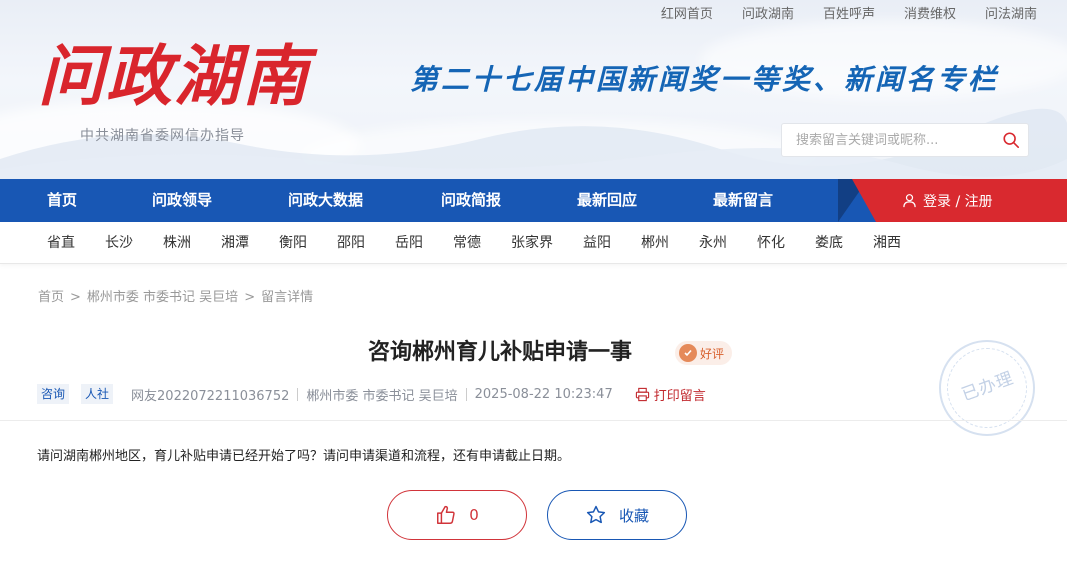 The height and width of the screenshot is (572, 1067). Describe the element at coordinates (162, 297) in the screenshot. I see `breadcrumb-target: 郴州市委 市委书记 吴巨培` at that location.